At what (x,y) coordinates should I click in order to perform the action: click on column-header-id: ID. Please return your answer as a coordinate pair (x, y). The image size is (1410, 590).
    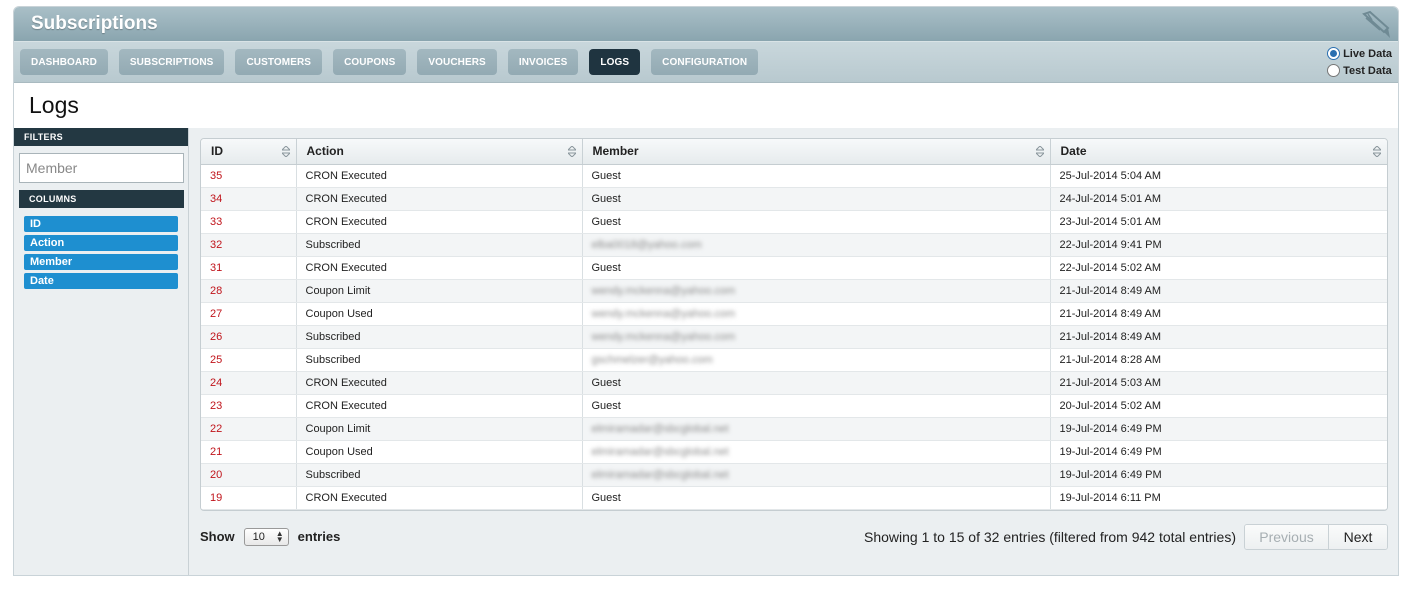
    Looking at the image, I should click on (249, 152).